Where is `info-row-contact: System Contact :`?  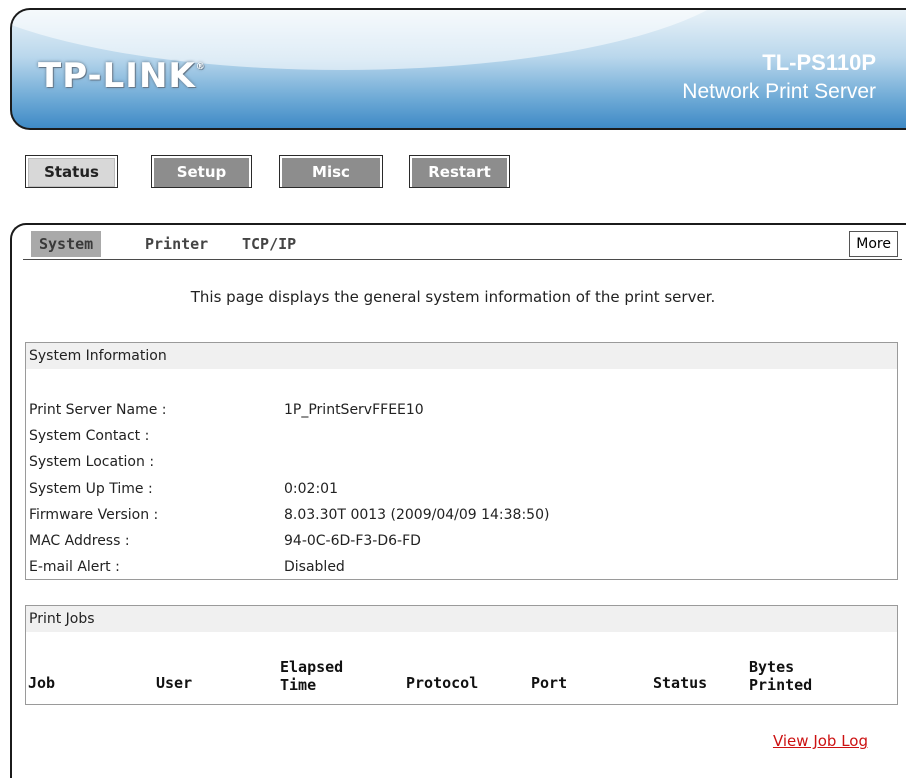 info-row-contact: System Contact : is located at coordinates (89, 436).